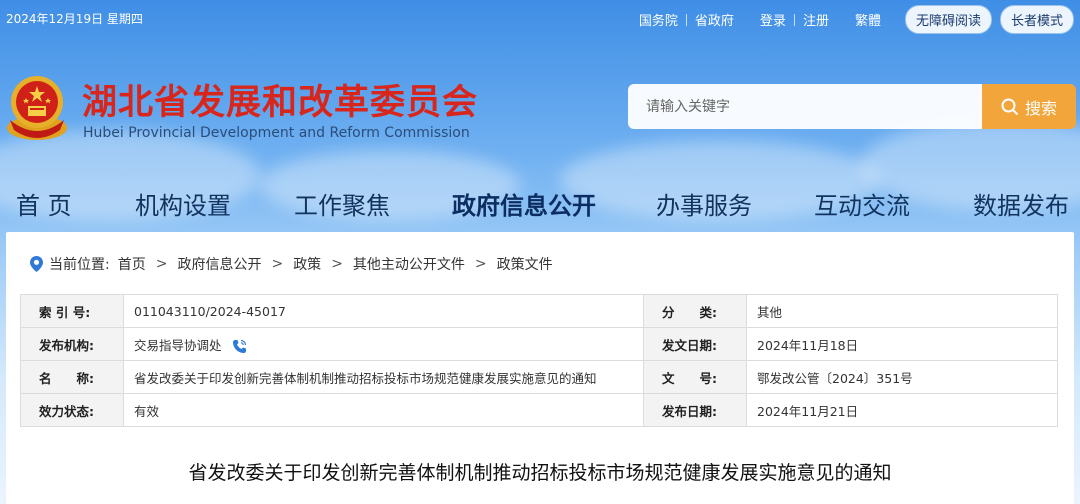 This screenshot has height=504, width=1080. I want to click on search-button: 搜索, so click(1029, 106).